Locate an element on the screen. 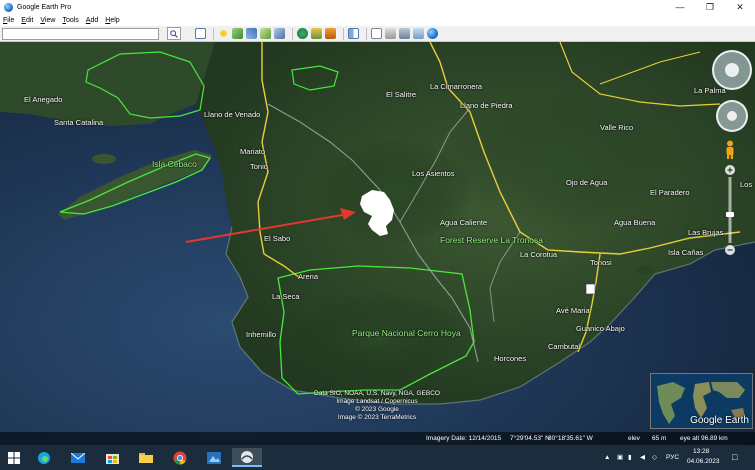  chrome-icon is located at coordinates (180, 457).